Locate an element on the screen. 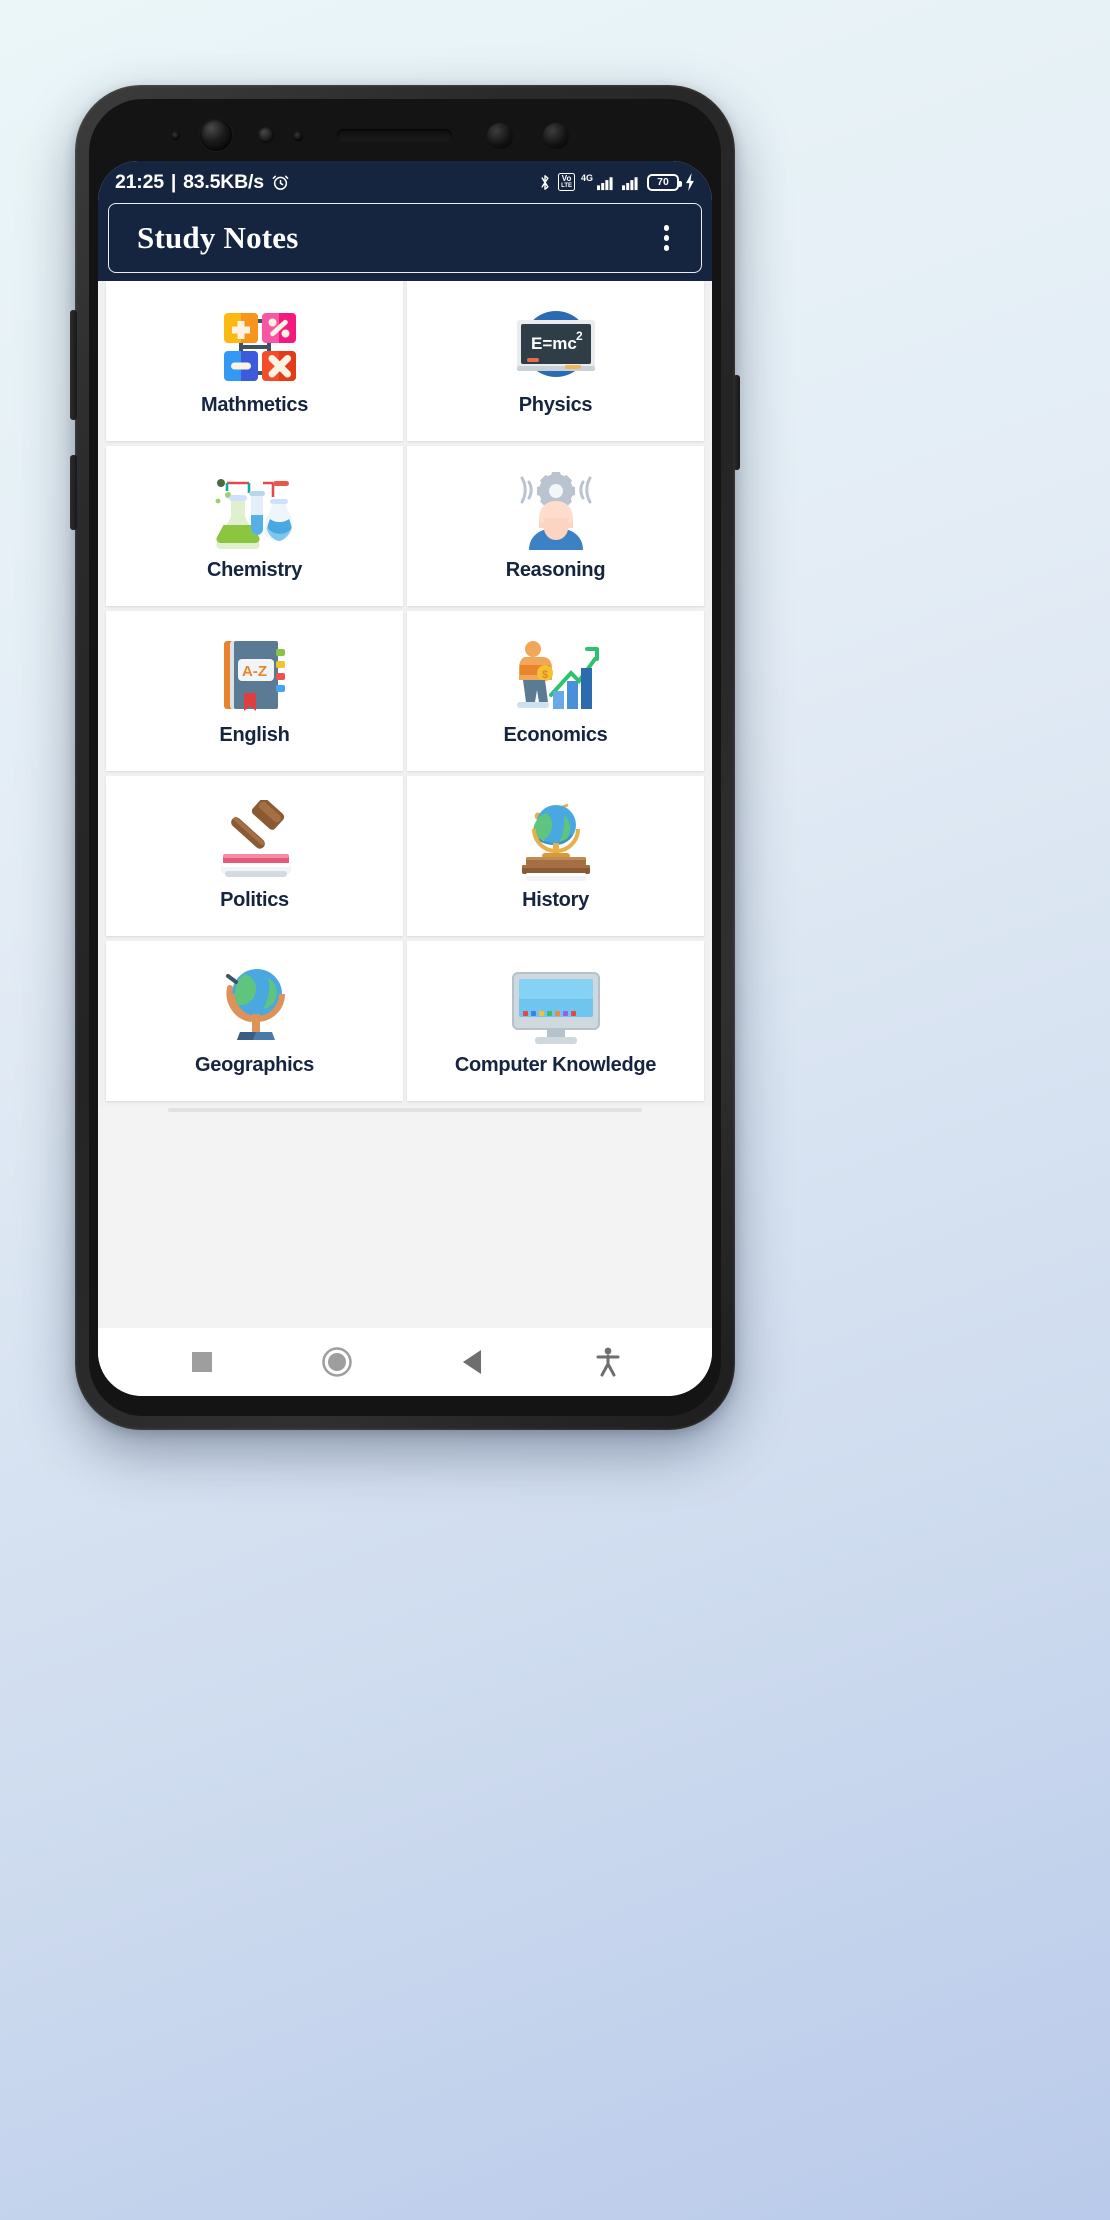  subject-label: Physics is located at coordinates (555, 404).